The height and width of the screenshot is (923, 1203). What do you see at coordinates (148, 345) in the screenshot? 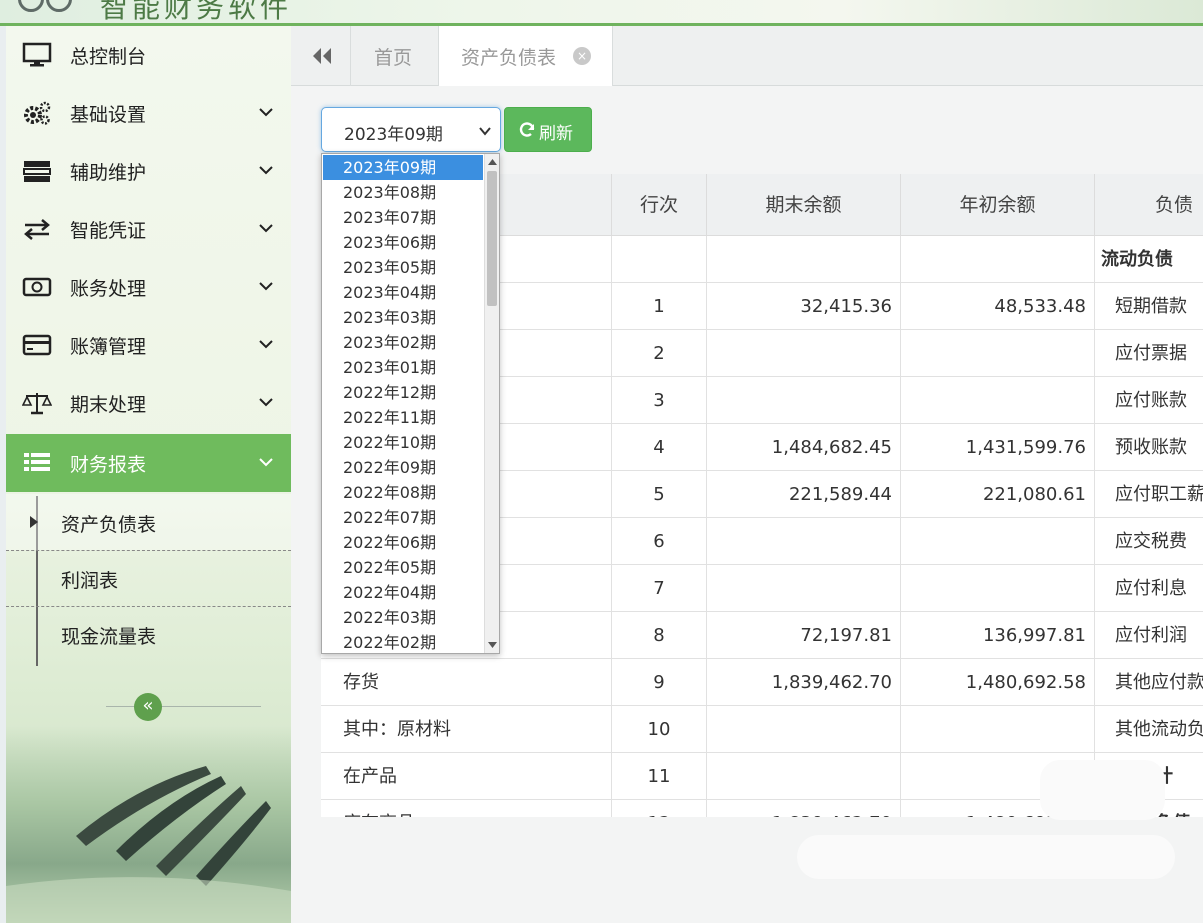
I see `sidebar-item-ledger: 账簿管理` at bounding box center [148, 345].